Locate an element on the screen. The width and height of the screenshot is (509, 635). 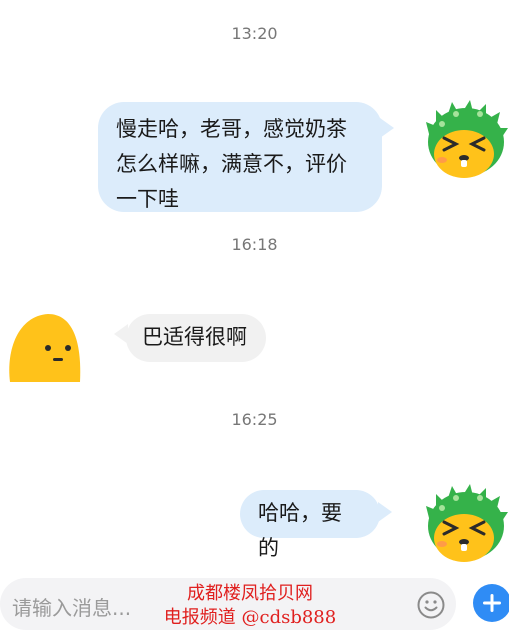
message-bubble-outgoing: 慢走哈，老哥，感觉奶茶 怎么样嘛，满意不，评价 一下哇 is located at coordinates (240, 157).